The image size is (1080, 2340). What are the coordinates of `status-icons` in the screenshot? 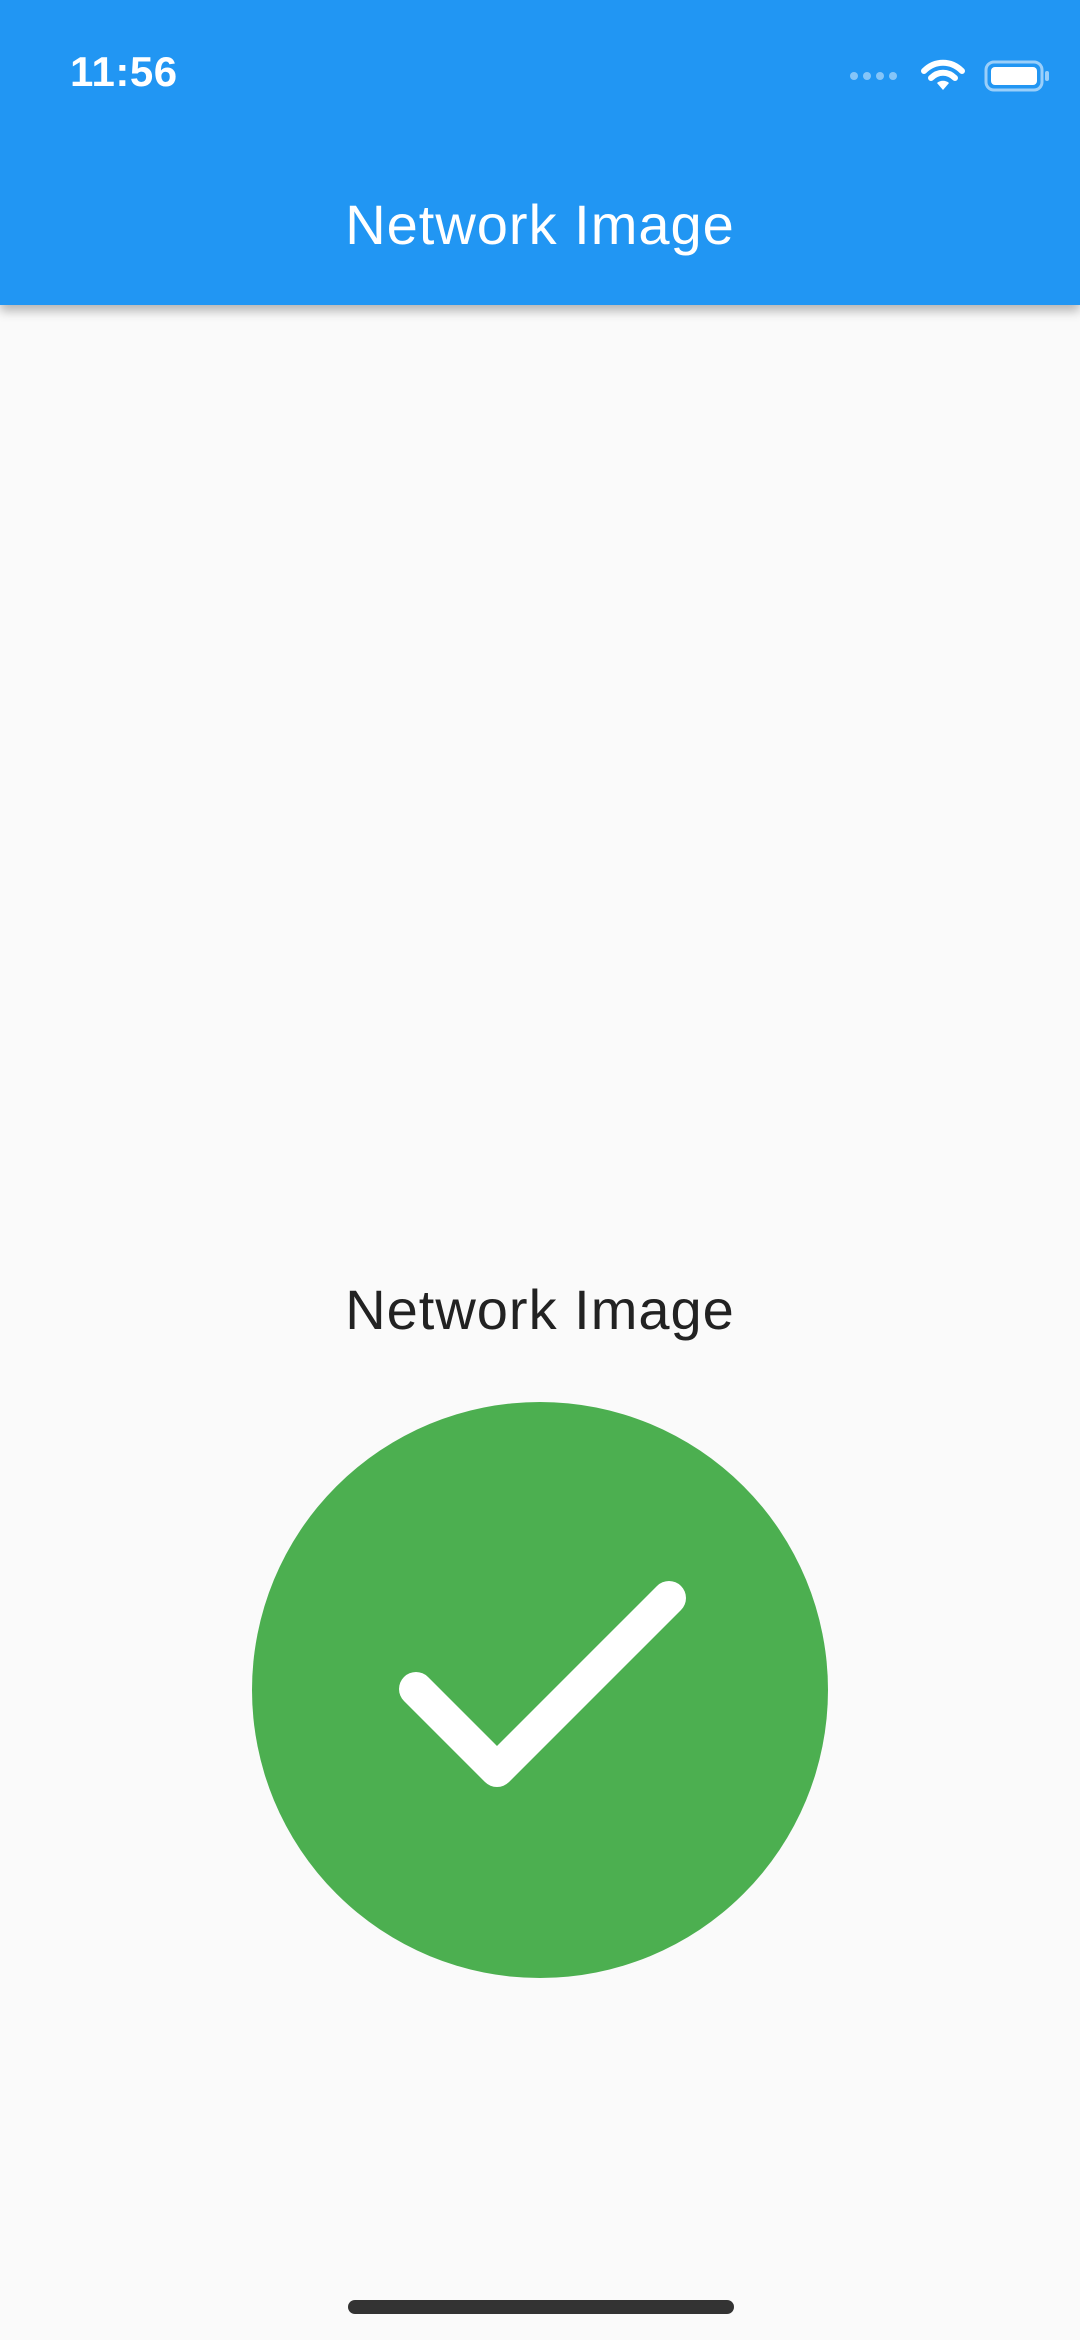 It's located at (950, 76).